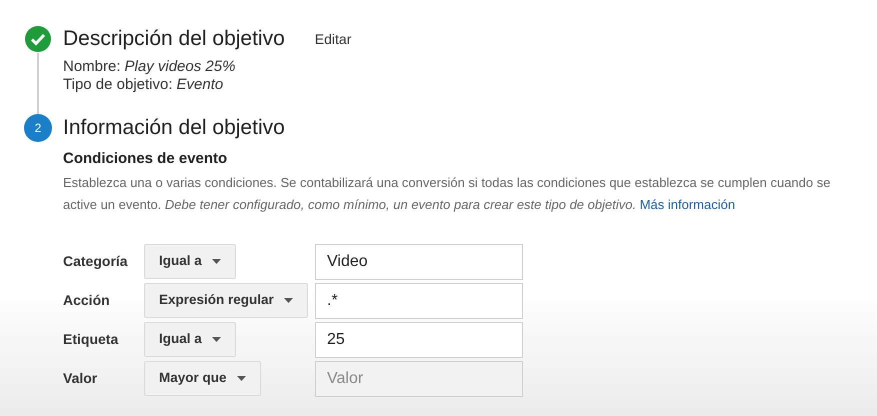  What do you see at coordinates (419, 300) in the screenshot?
I see `value-field: .*` at bounding box center [419, 300].